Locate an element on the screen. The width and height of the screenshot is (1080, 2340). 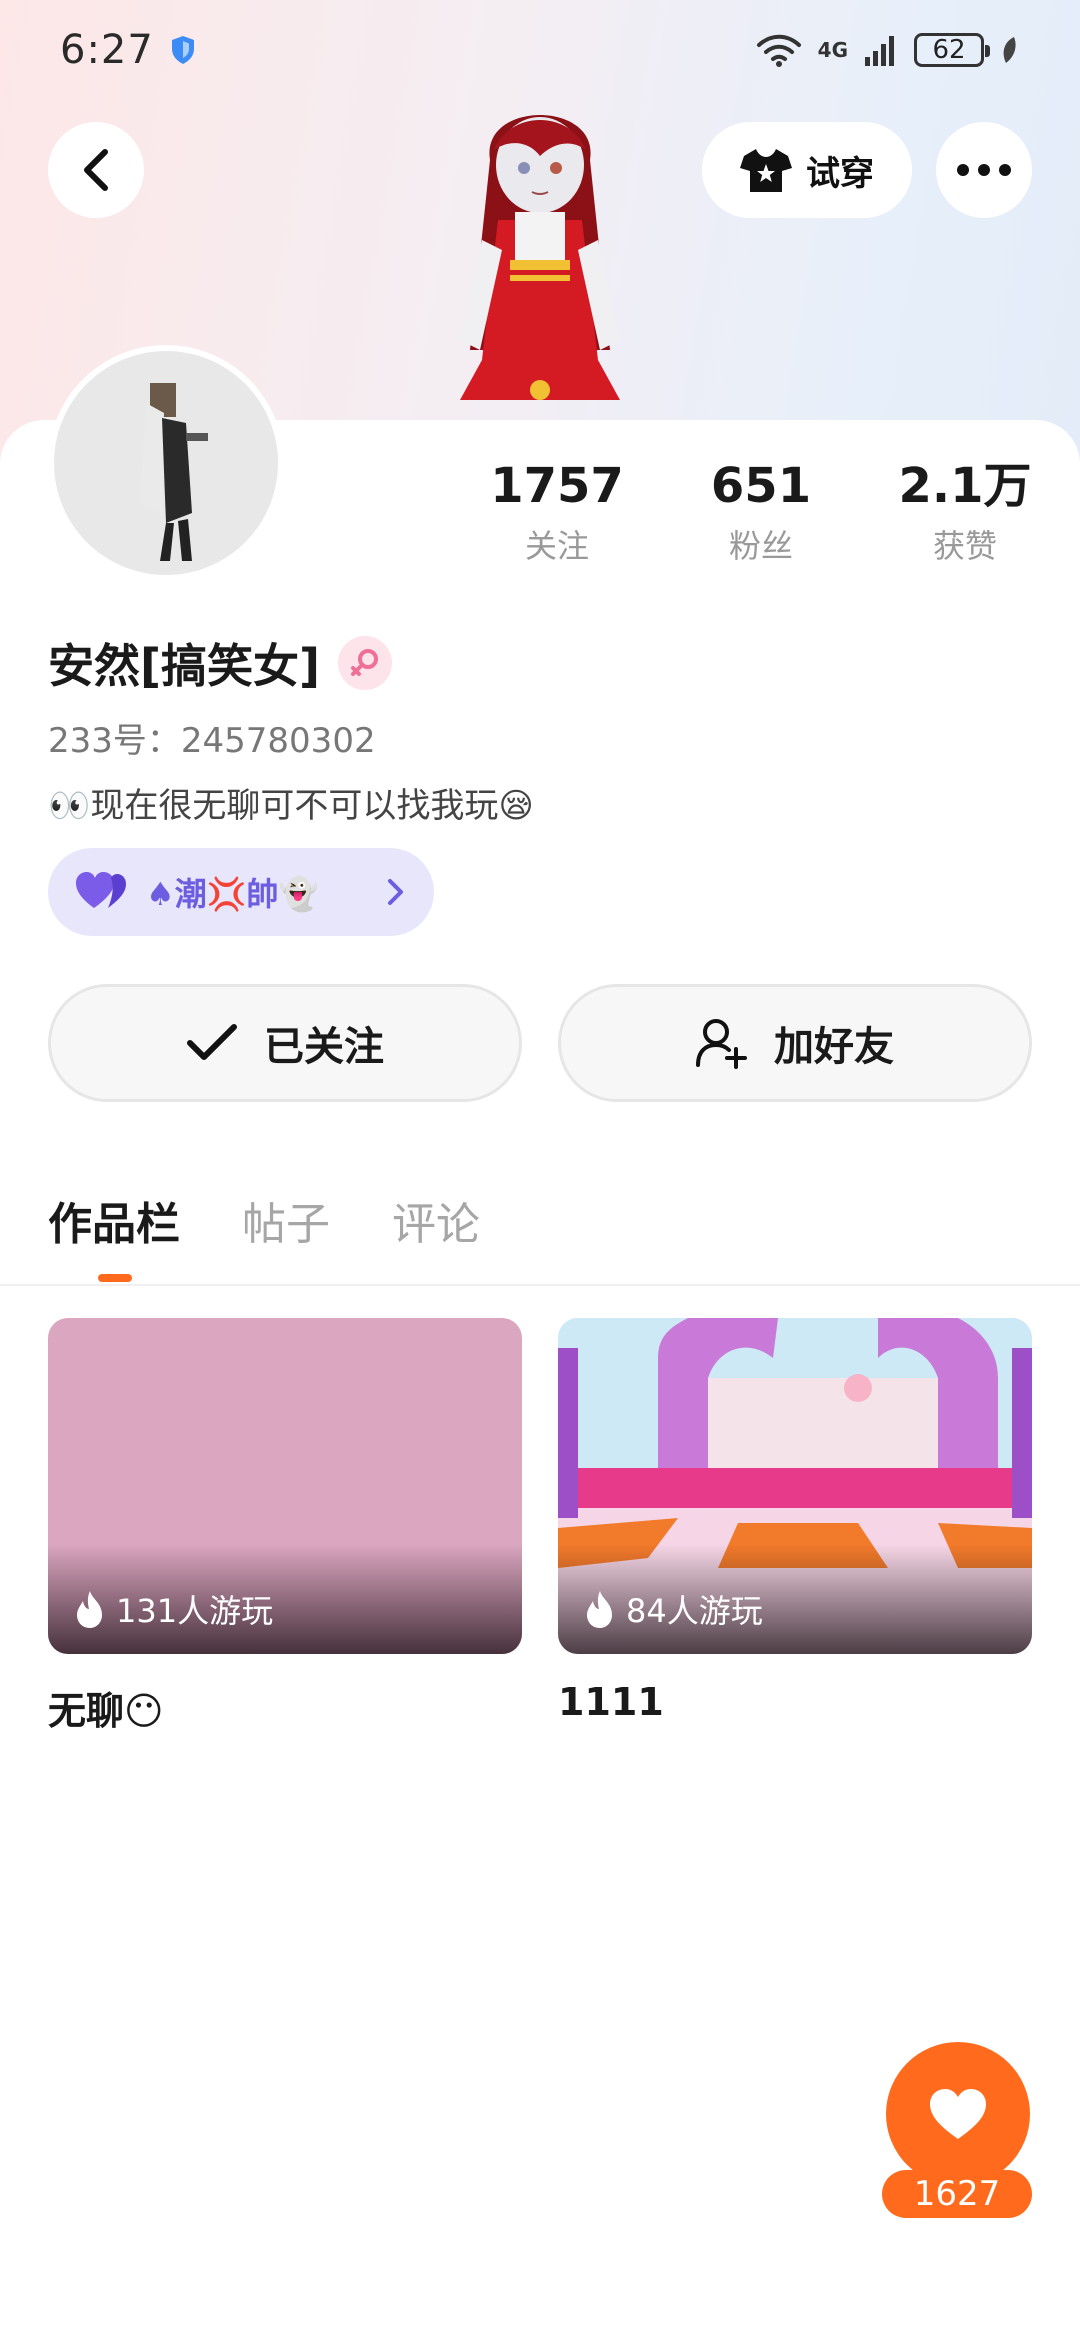
shield-icon is located at coordinates (182, 50).